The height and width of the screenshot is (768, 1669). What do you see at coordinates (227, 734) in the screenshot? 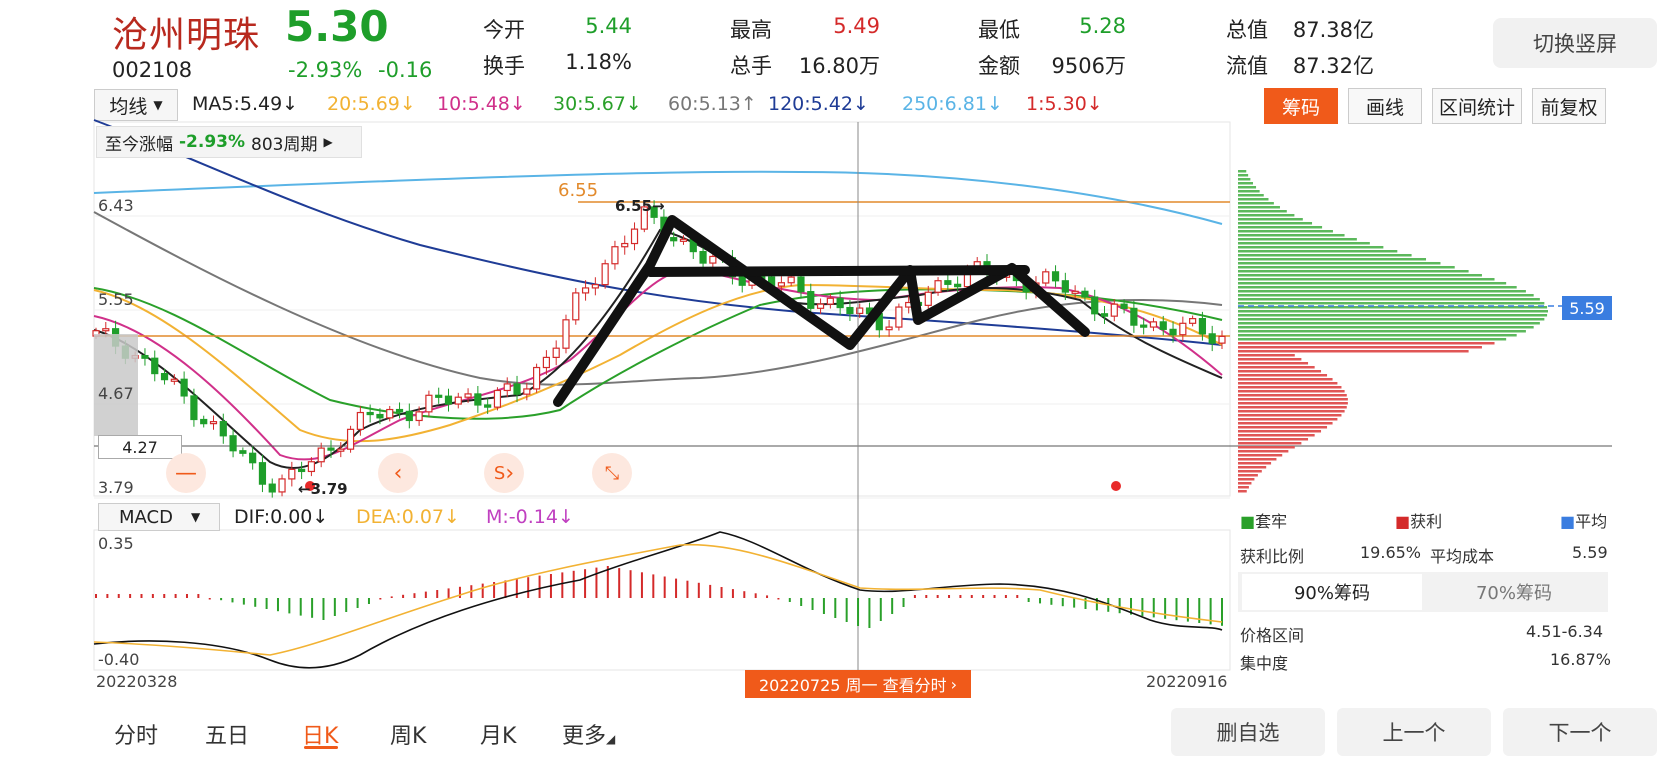
I see `tab-five-day: 五日` at bounding box center [227, 734].